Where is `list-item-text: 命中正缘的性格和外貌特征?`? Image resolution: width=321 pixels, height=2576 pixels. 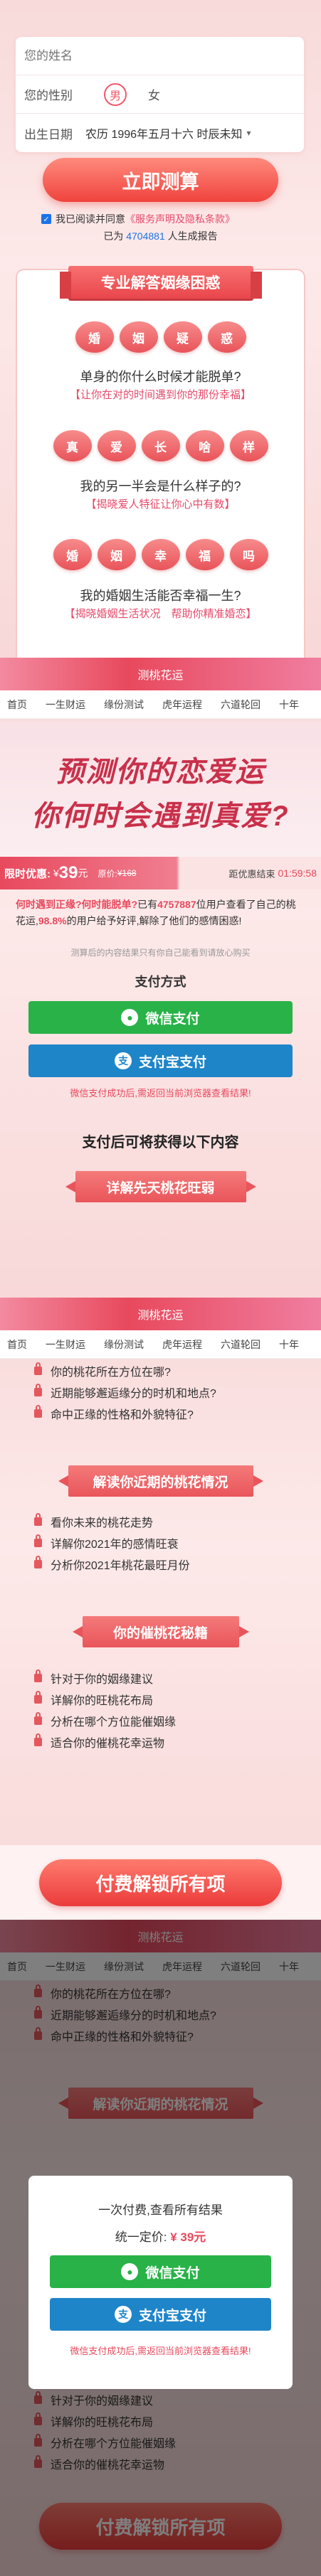
list-item-text: 命中正缘的性格和外貌特征? is located at coordinates (123, 1415).